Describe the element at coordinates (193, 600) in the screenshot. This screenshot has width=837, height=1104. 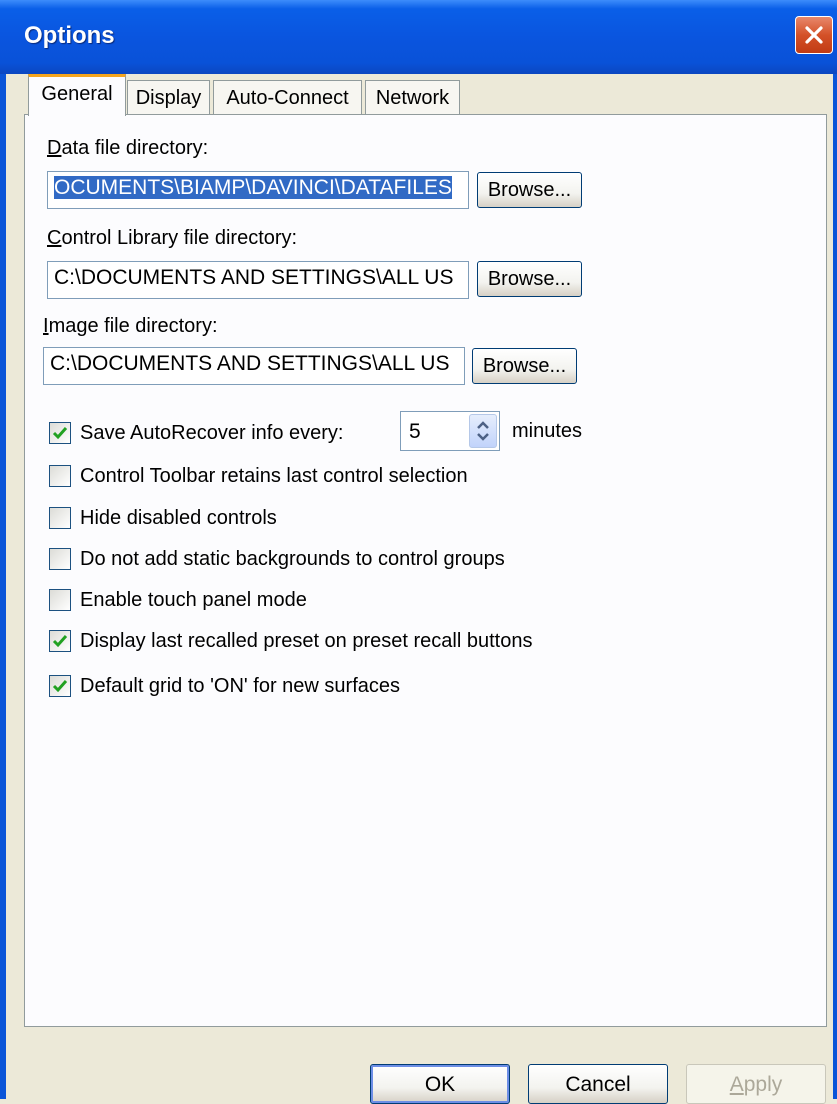
I see `touch-panel-mode-label: Enable touch panel mode` at that location.